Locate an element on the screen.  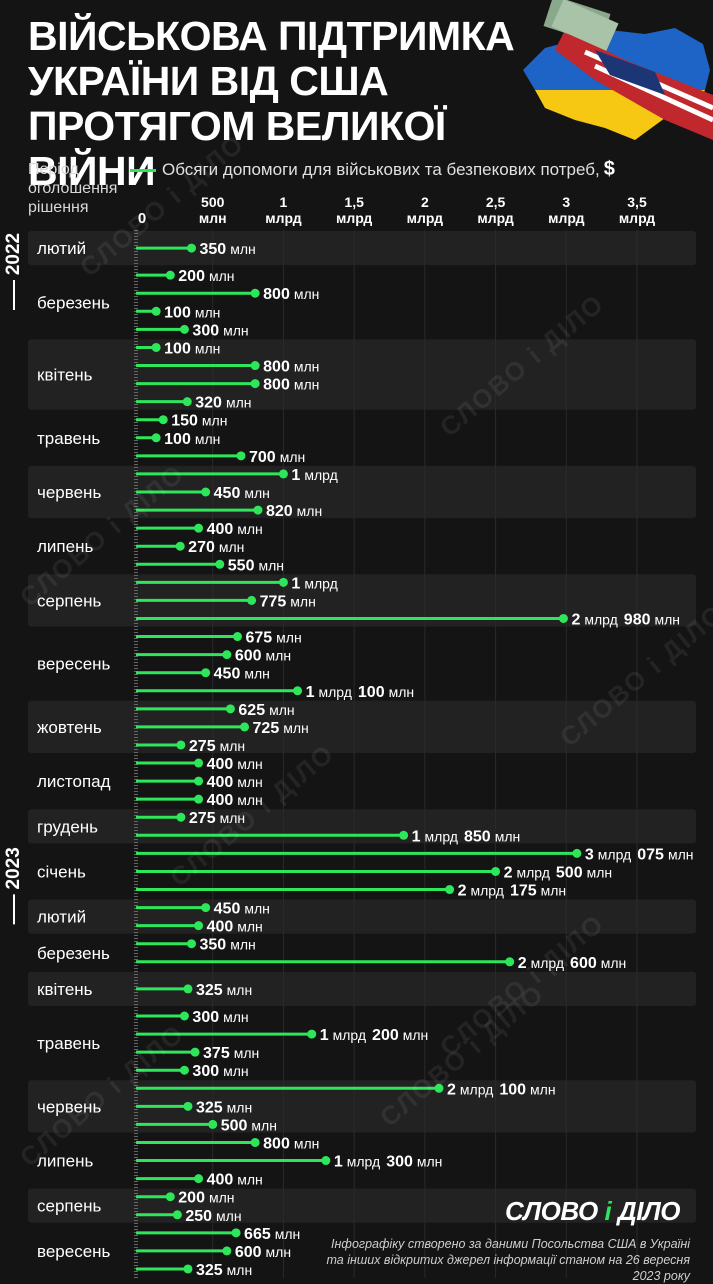
x-tick-unit: млн is located at coordinates (213, 218).